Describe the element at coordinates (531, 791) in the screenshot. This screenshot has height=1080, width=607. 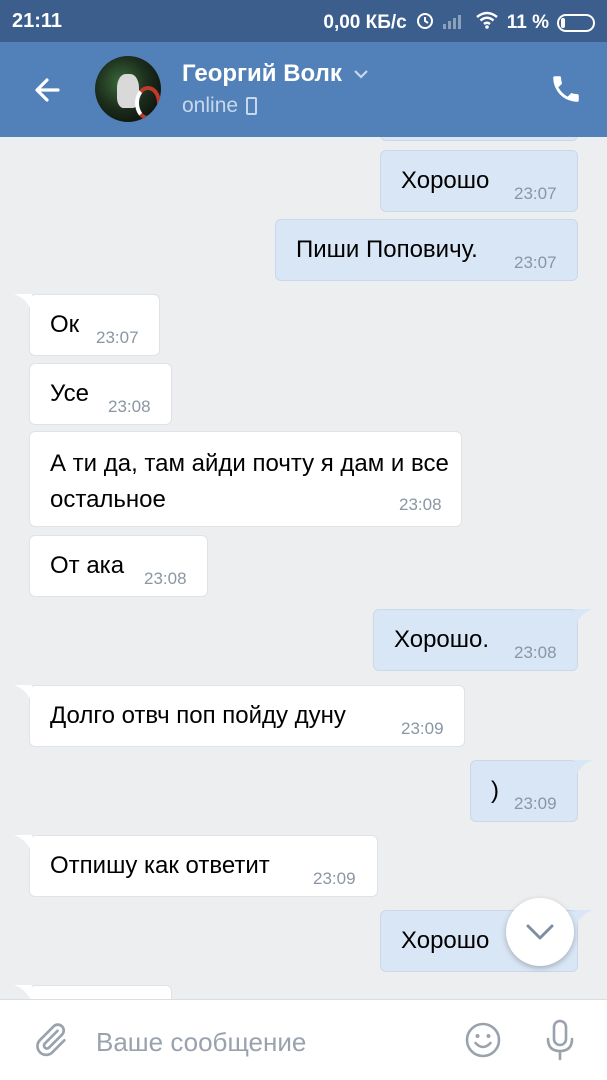
I see `message-bubble-out: ) 23:09` at that location.